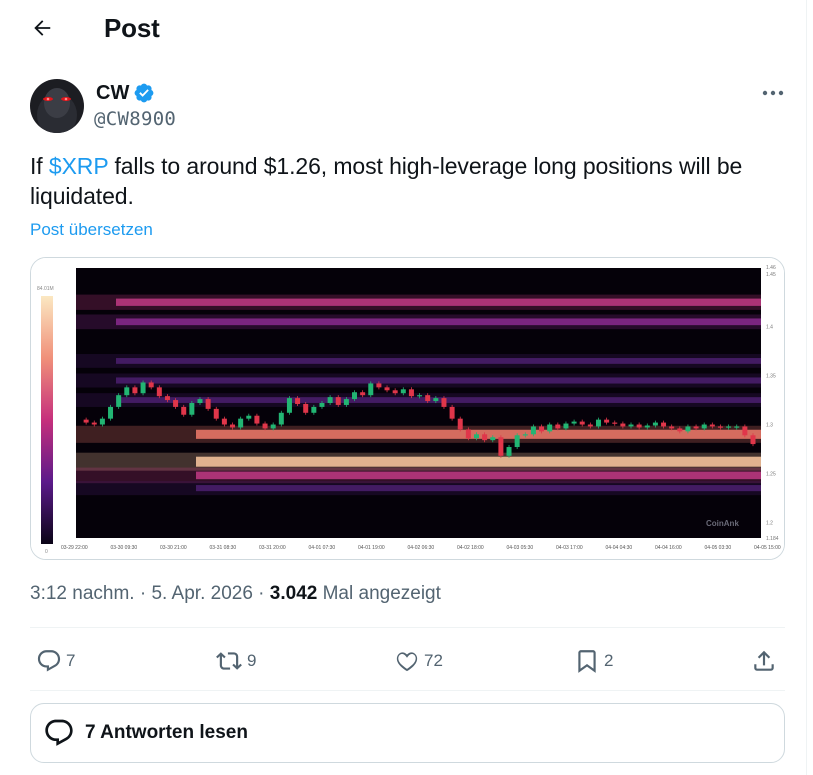 This screenshot has width=813, height=775. What do you see at coordinates (771, 275) in the screenshot?
I see `y-tick-label: 1.45` at bounding box center [771, 275].